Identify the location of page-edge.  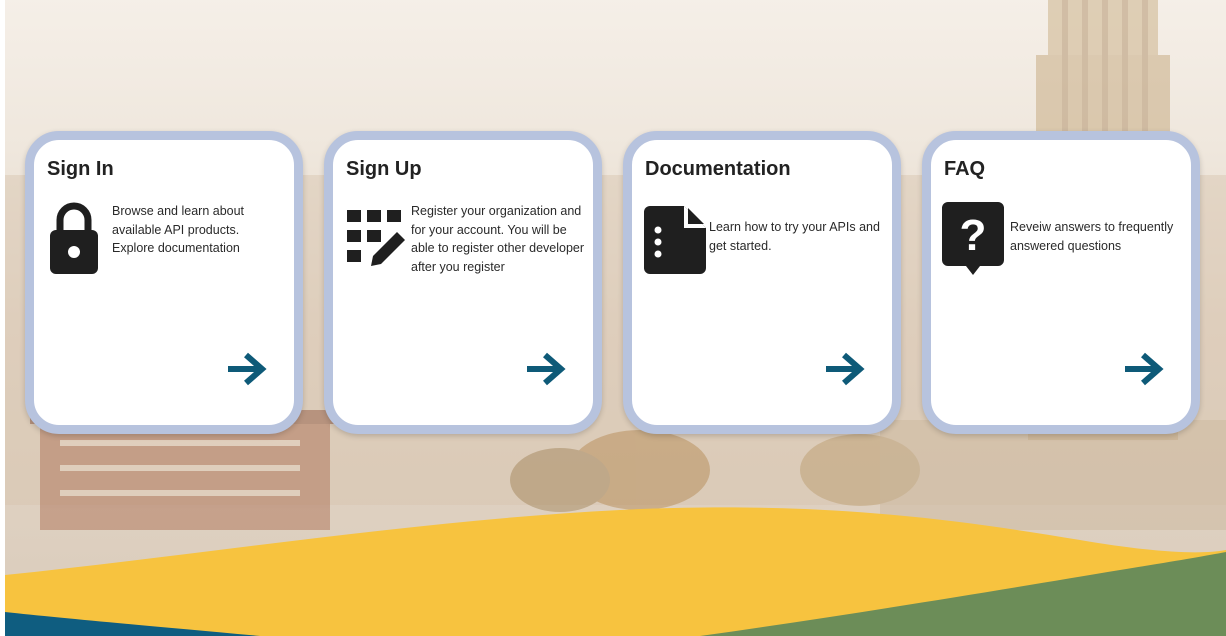
(2, 318).